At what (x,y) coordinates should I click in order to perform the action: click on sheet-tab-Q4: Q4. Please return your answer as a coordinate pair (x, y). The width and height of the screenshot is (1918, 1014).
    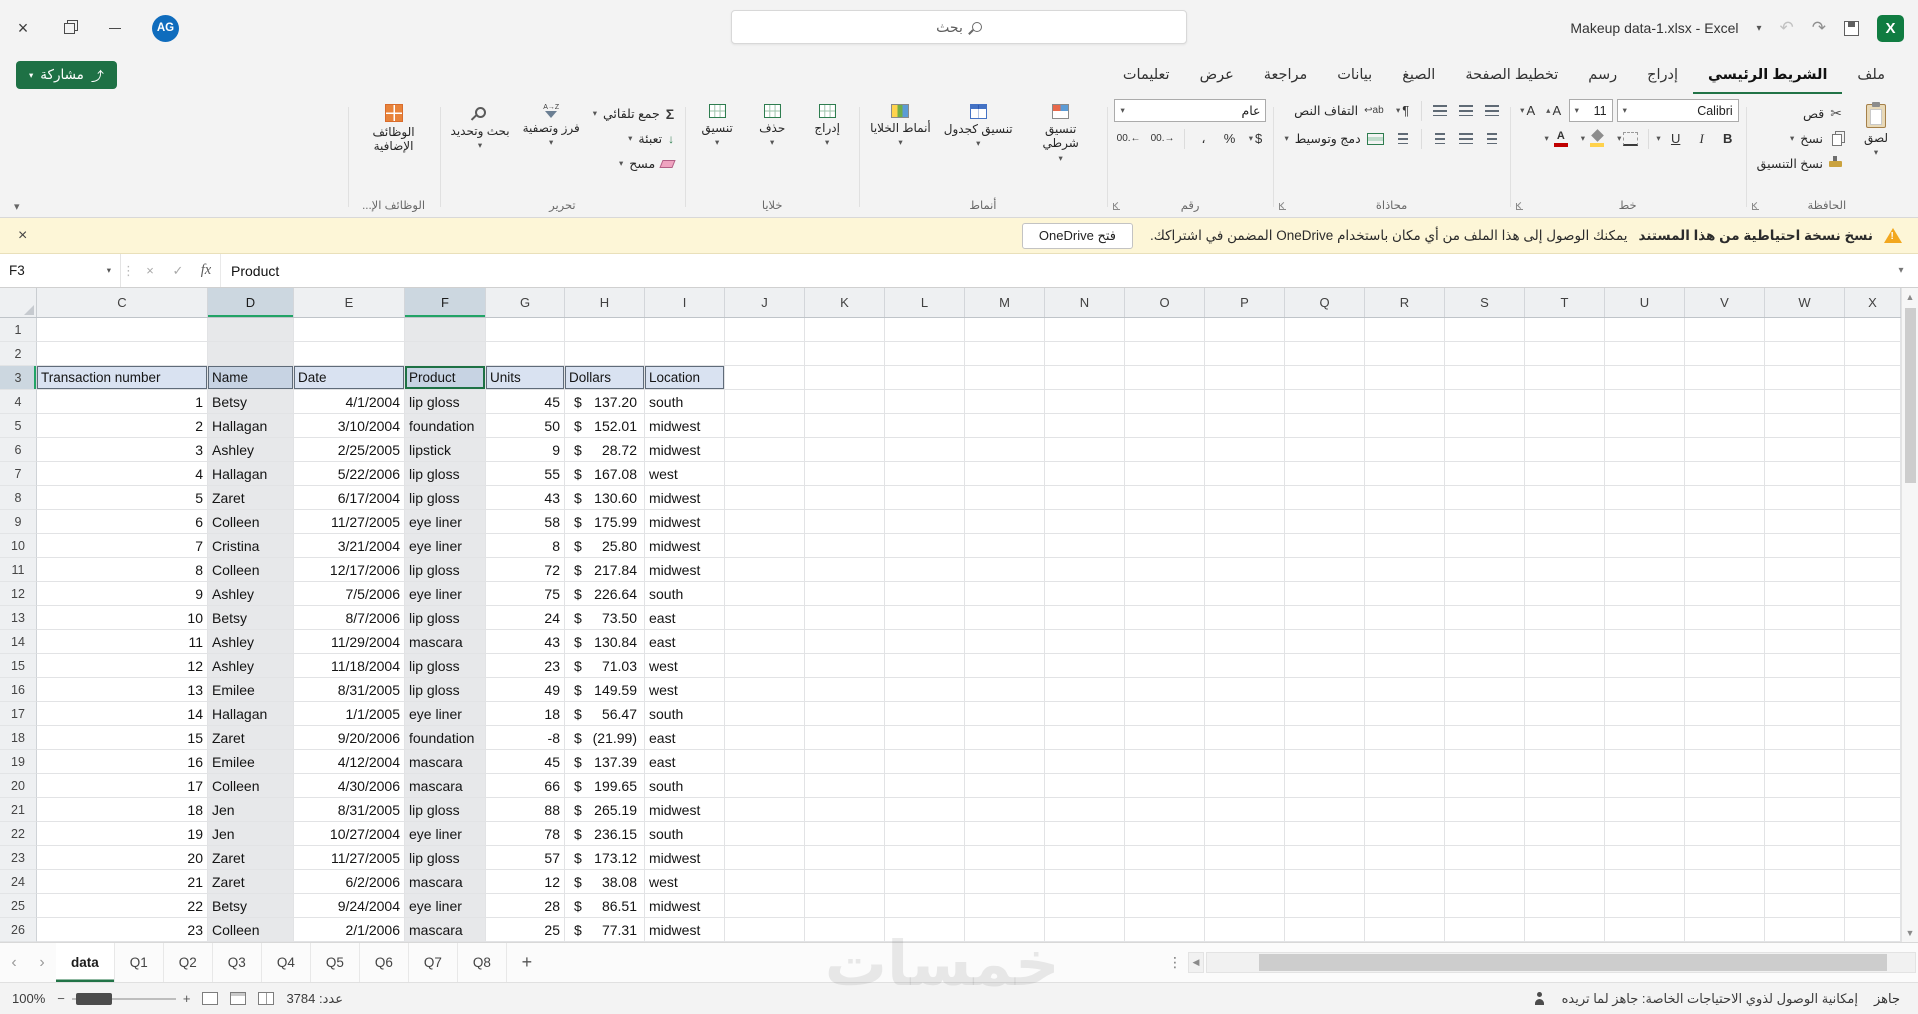
    Looking at the image, I should click on (286, 962).